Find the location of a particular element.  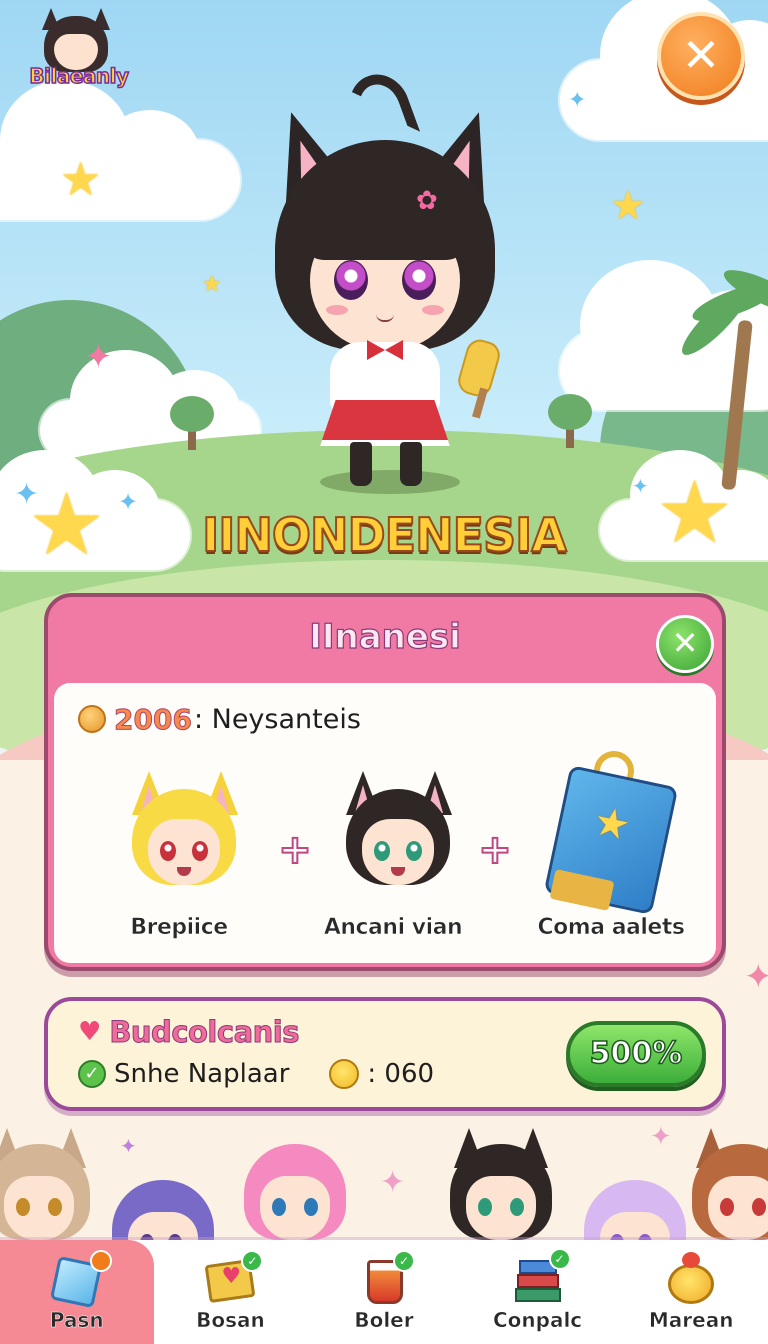

blonde-cat-girl-avatar is located at coordinates (184, 838).